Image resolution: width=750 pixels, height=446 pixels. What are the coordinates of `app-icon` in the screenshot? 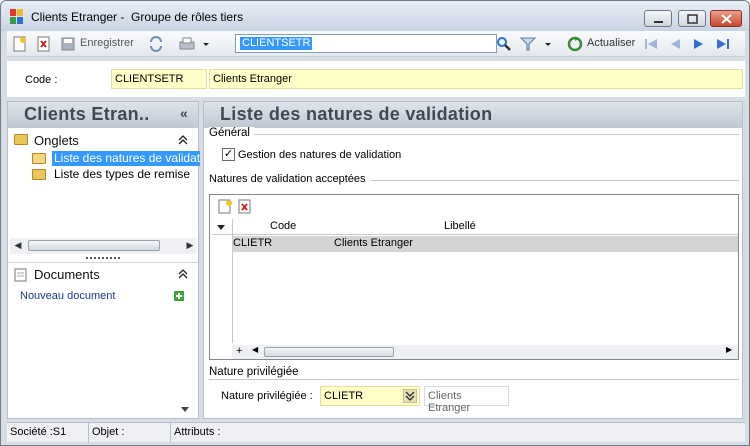 It's located at (17, 17).